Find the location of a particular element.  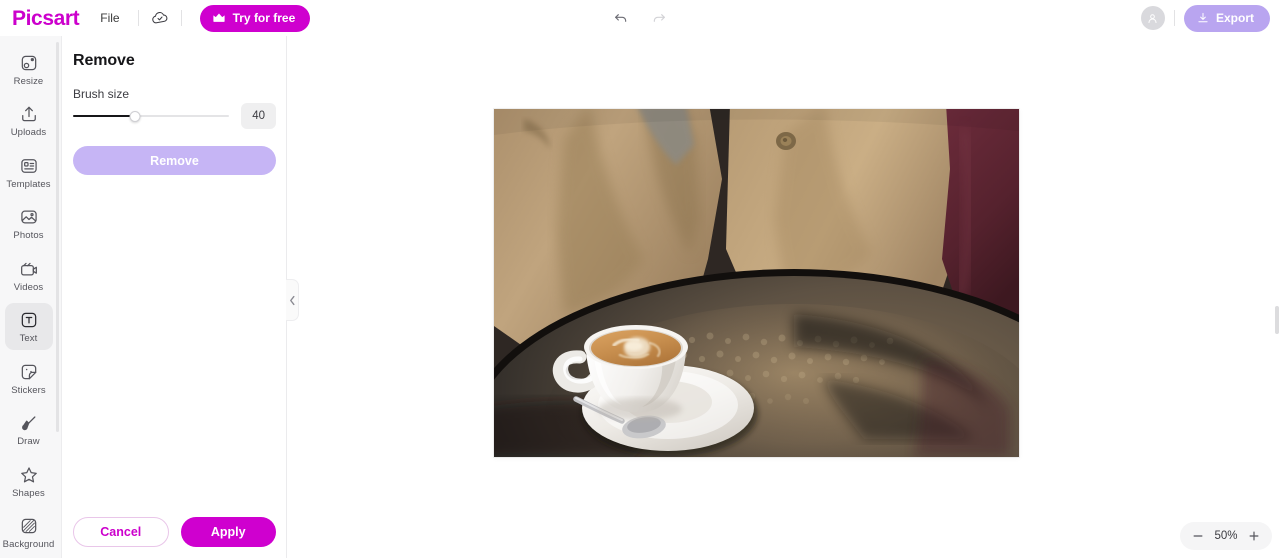

page-title: Remove is located at coordinates (104, 60).